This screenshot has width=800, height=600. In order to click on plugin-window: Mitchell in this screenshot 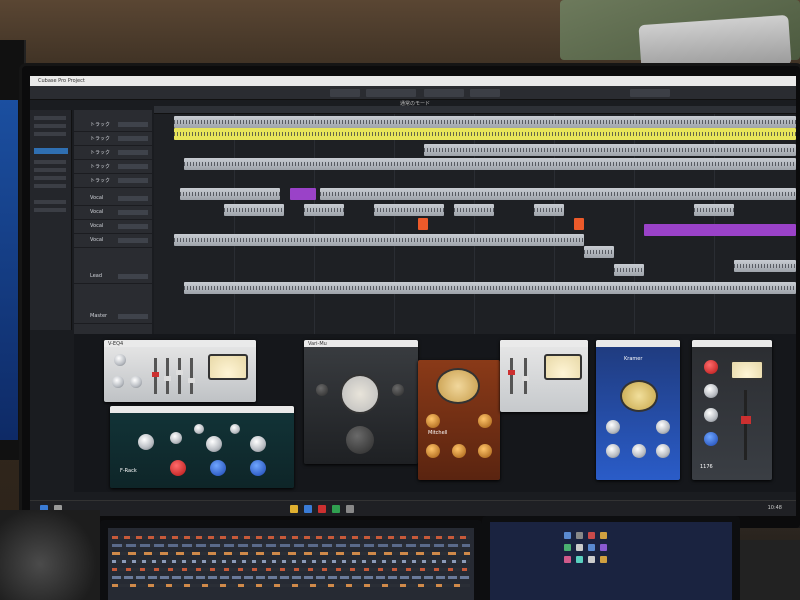, I will do `click(459, 420)`.